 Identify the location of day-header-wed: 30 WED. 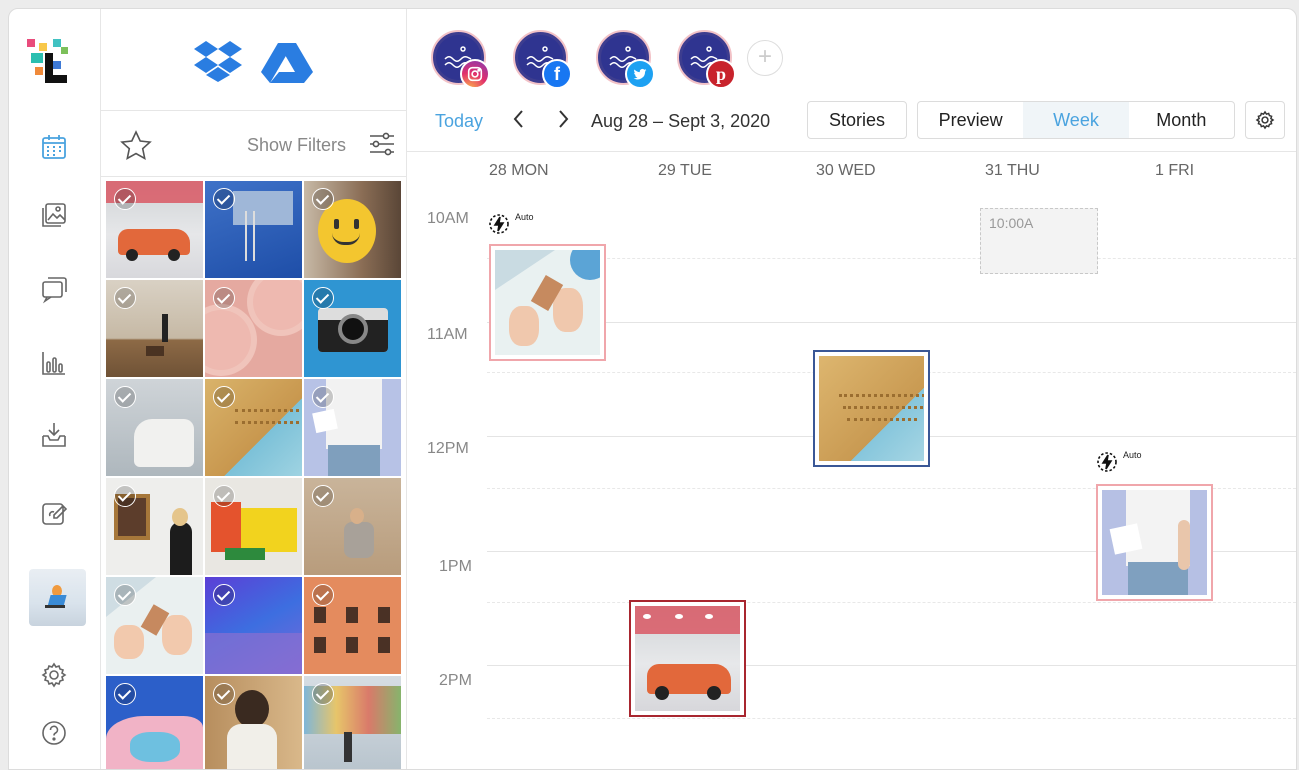
(846, 170).